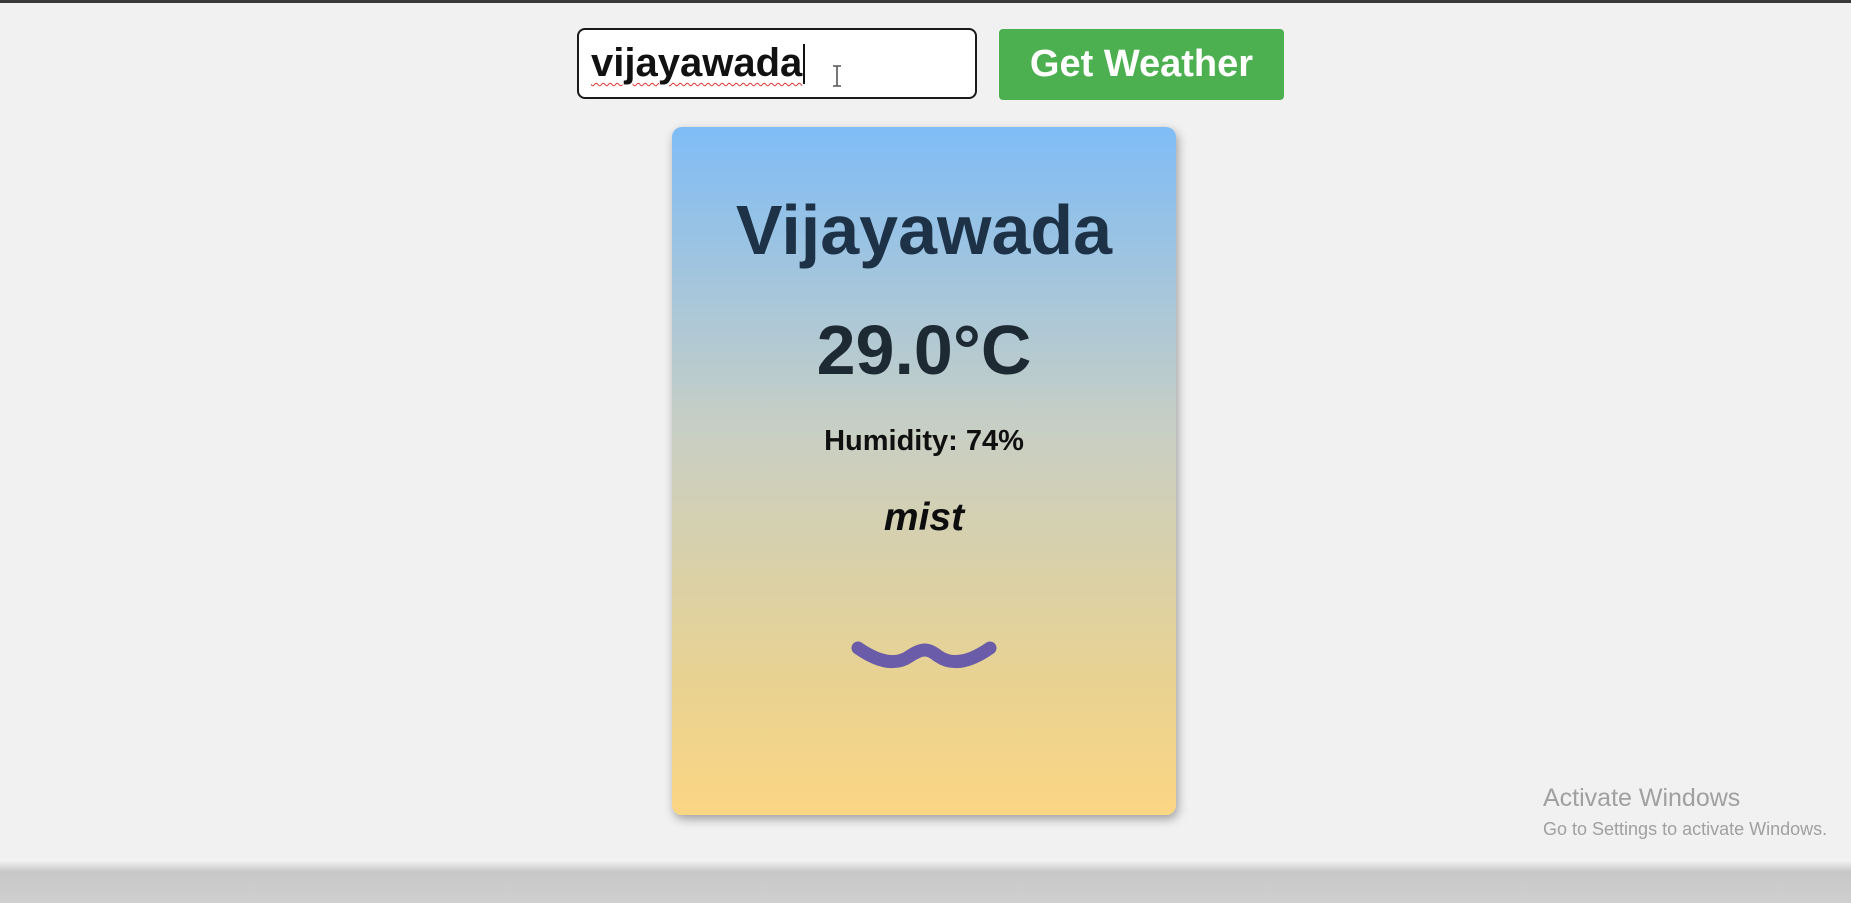  I want to click on get-weather-button: Get Weather, so click(1141, 64).